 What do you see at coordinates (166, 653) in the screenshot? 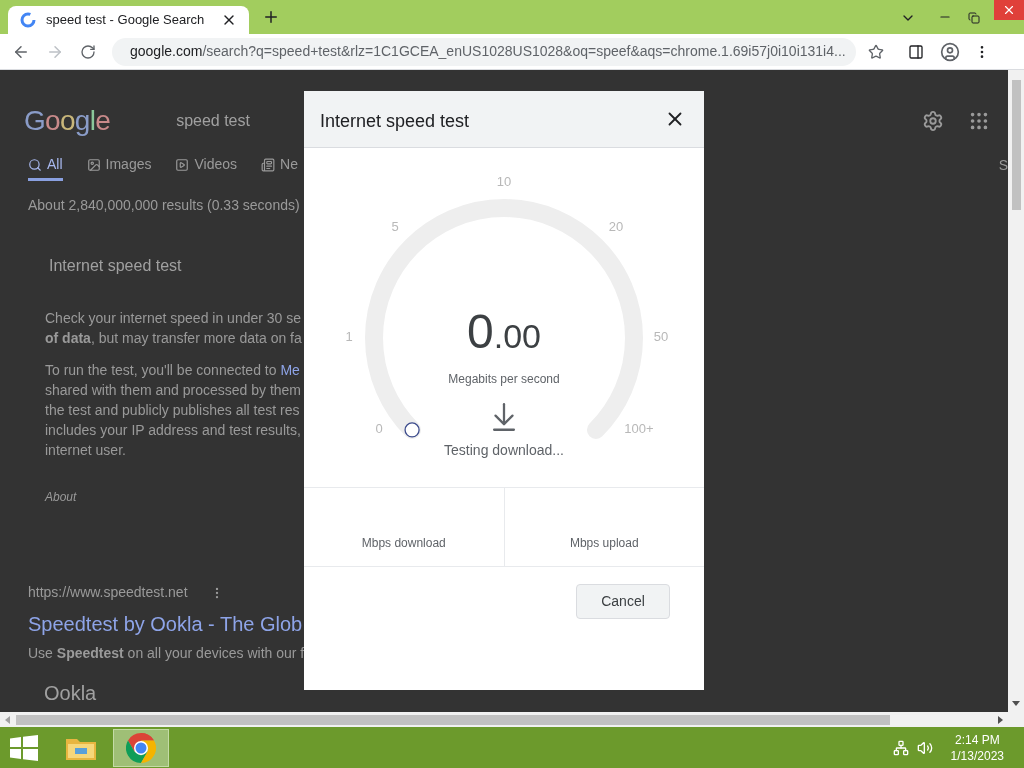
I see `result-snippet: Use Speedtest on all your devices with our f` at bounding box center [166, 653].